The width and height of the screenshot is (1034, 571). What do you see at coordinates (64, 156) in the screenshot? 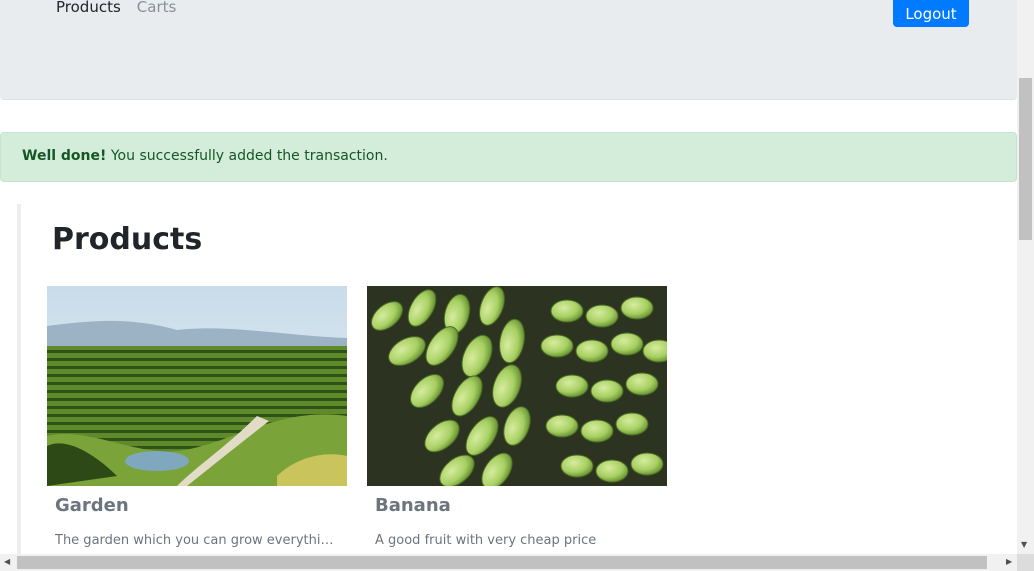
I see `alert-strong-text: Well done!` at bounding box center [64, 156].